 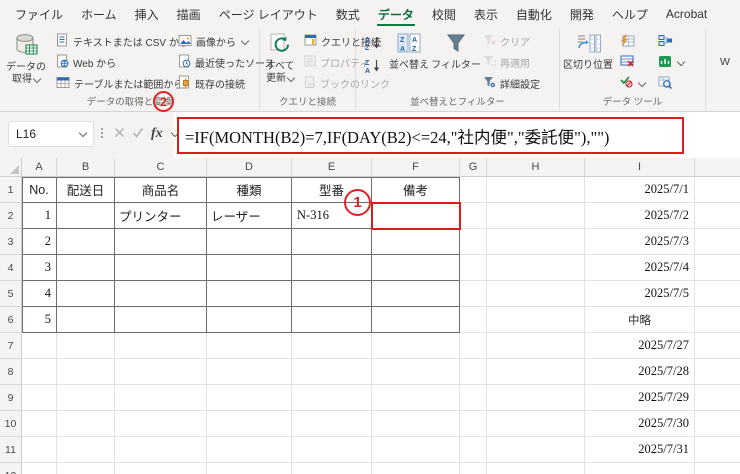 What do you see at coordinates (39, 216) in the screenshot?
I see `cell-A2: 1` at bounding box center [39, 216].